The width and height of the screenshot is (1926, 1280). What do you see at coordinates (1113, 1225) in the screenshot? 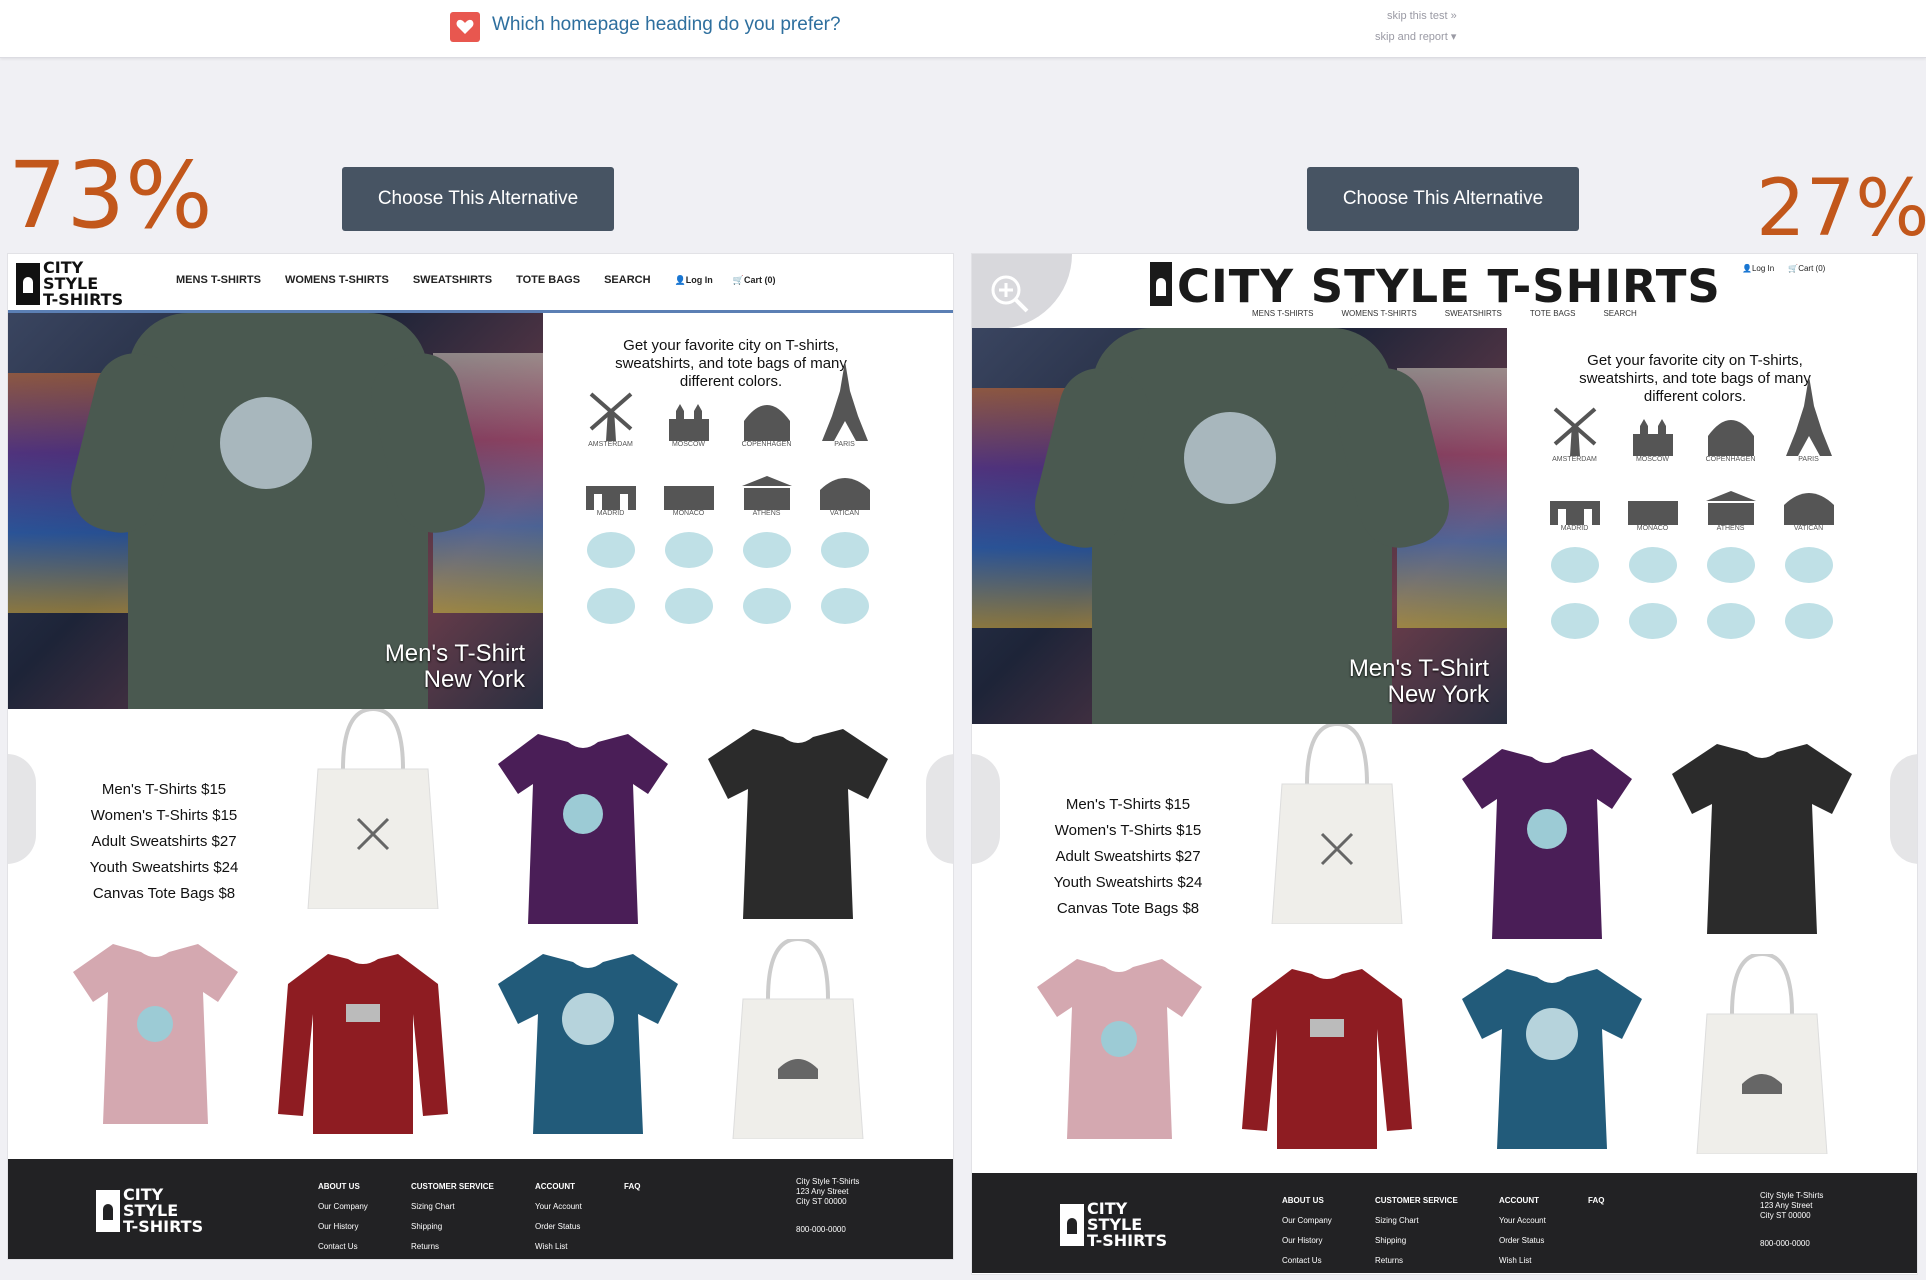
I see `footer-logo: CITY STYLE T-SHIRTS` at bounding box center [1113, 1225].